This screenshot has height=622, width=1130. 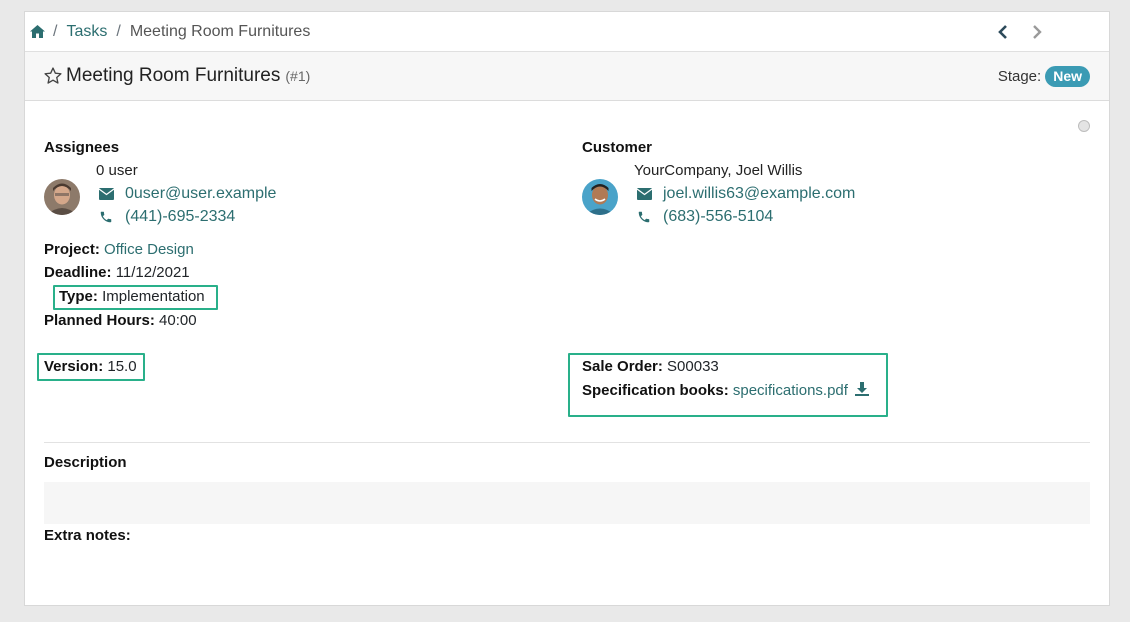 I want to click on version-field: Version: 15.0, so click(x=90, y=366).